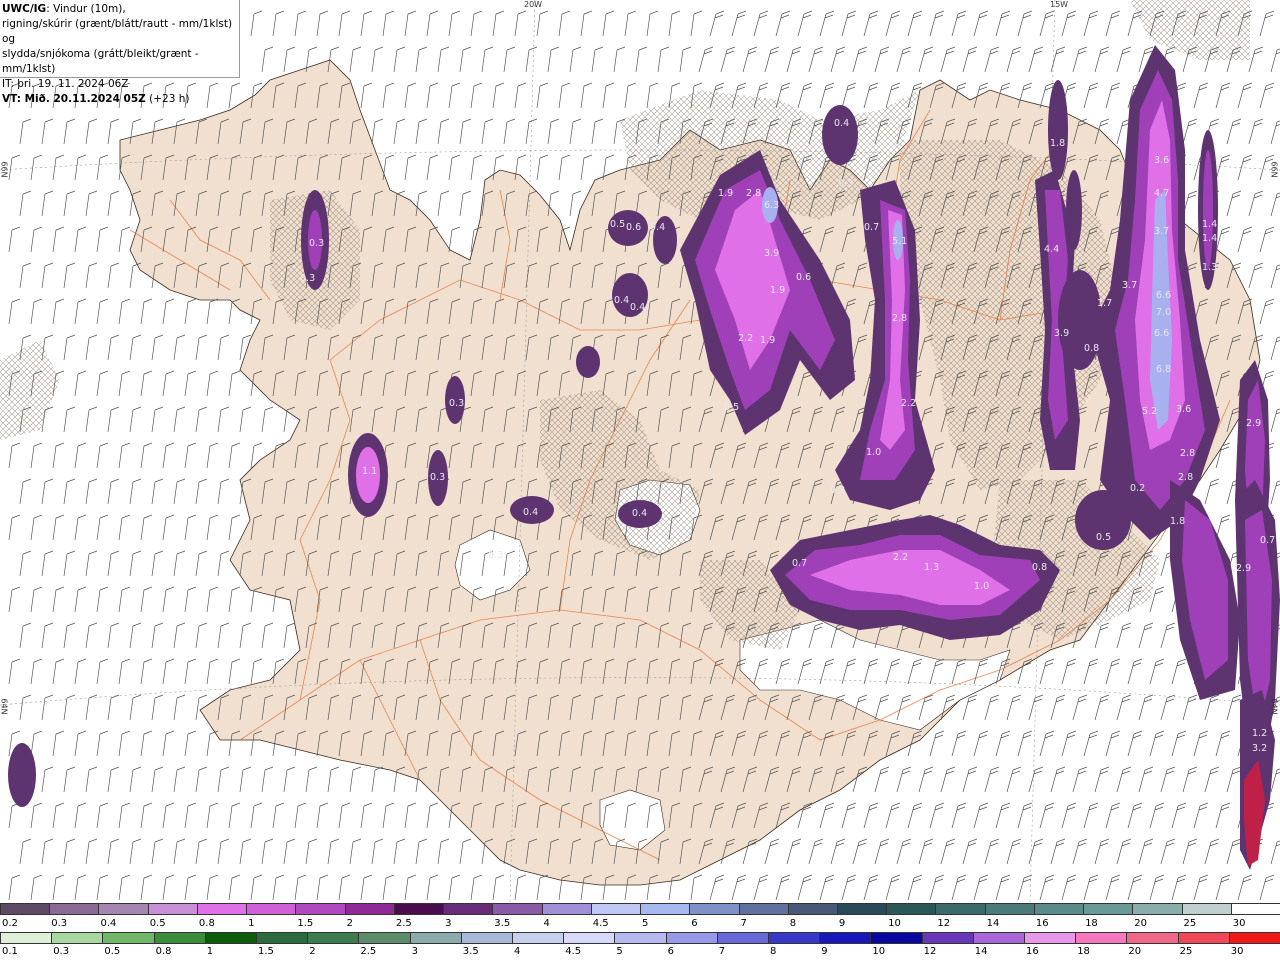 The width and height of the screenshot is (1280, 960). Describe the element at coordinates (403, 923) in the screenshot. I see `legend-label: 2.5` at that location.